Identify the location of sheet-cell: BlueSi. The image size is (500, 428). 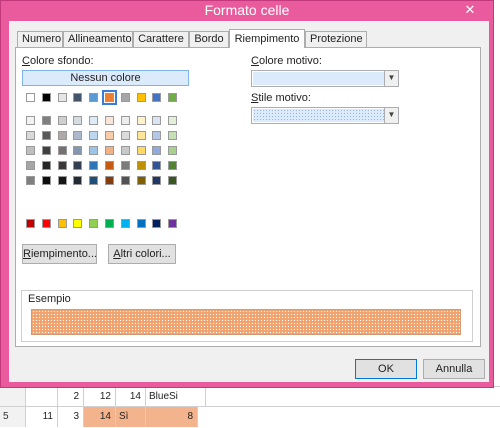
(176, 397).